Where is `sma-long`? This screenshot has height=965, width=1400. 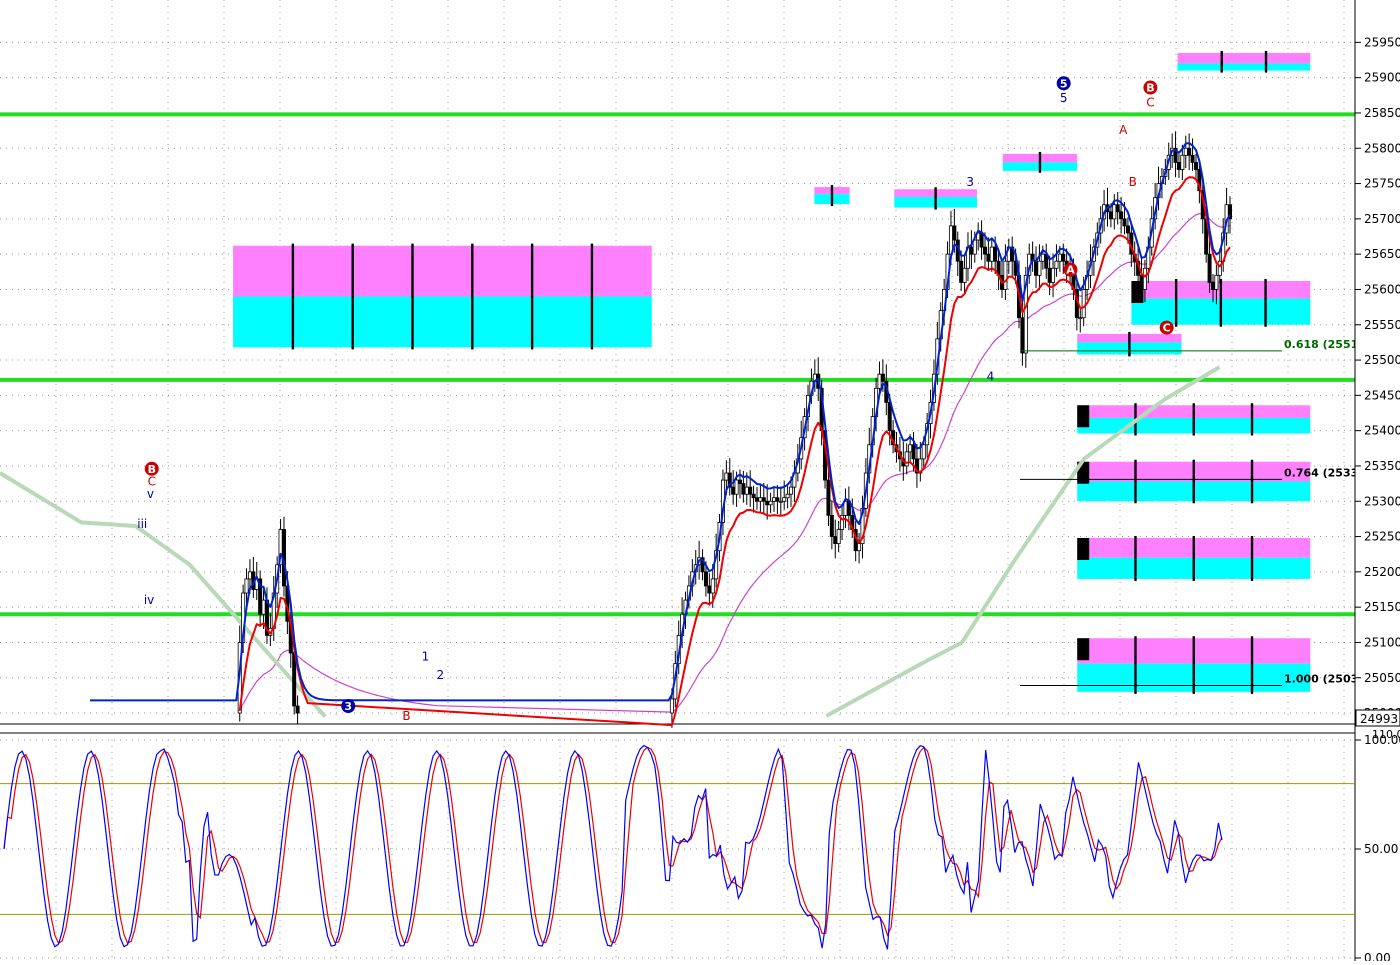 sma-long is located at coordinates (163, 594).